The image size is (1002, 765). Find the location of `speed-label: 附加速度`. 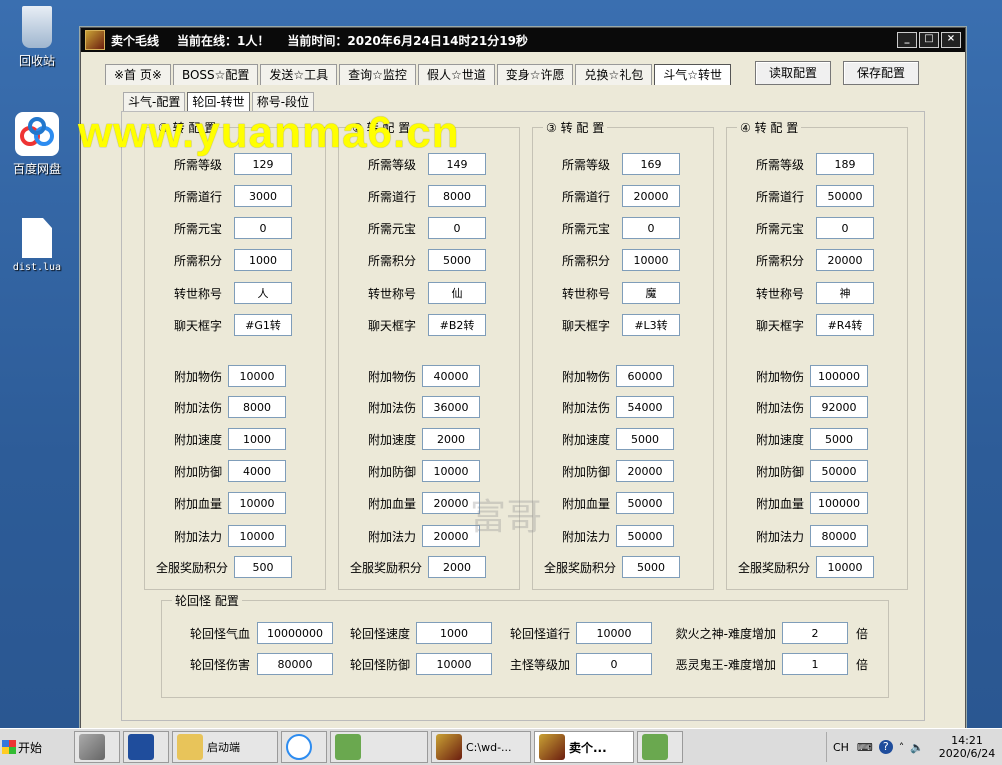

speed-label: 附加速度 is located at coordinates (779, 439).